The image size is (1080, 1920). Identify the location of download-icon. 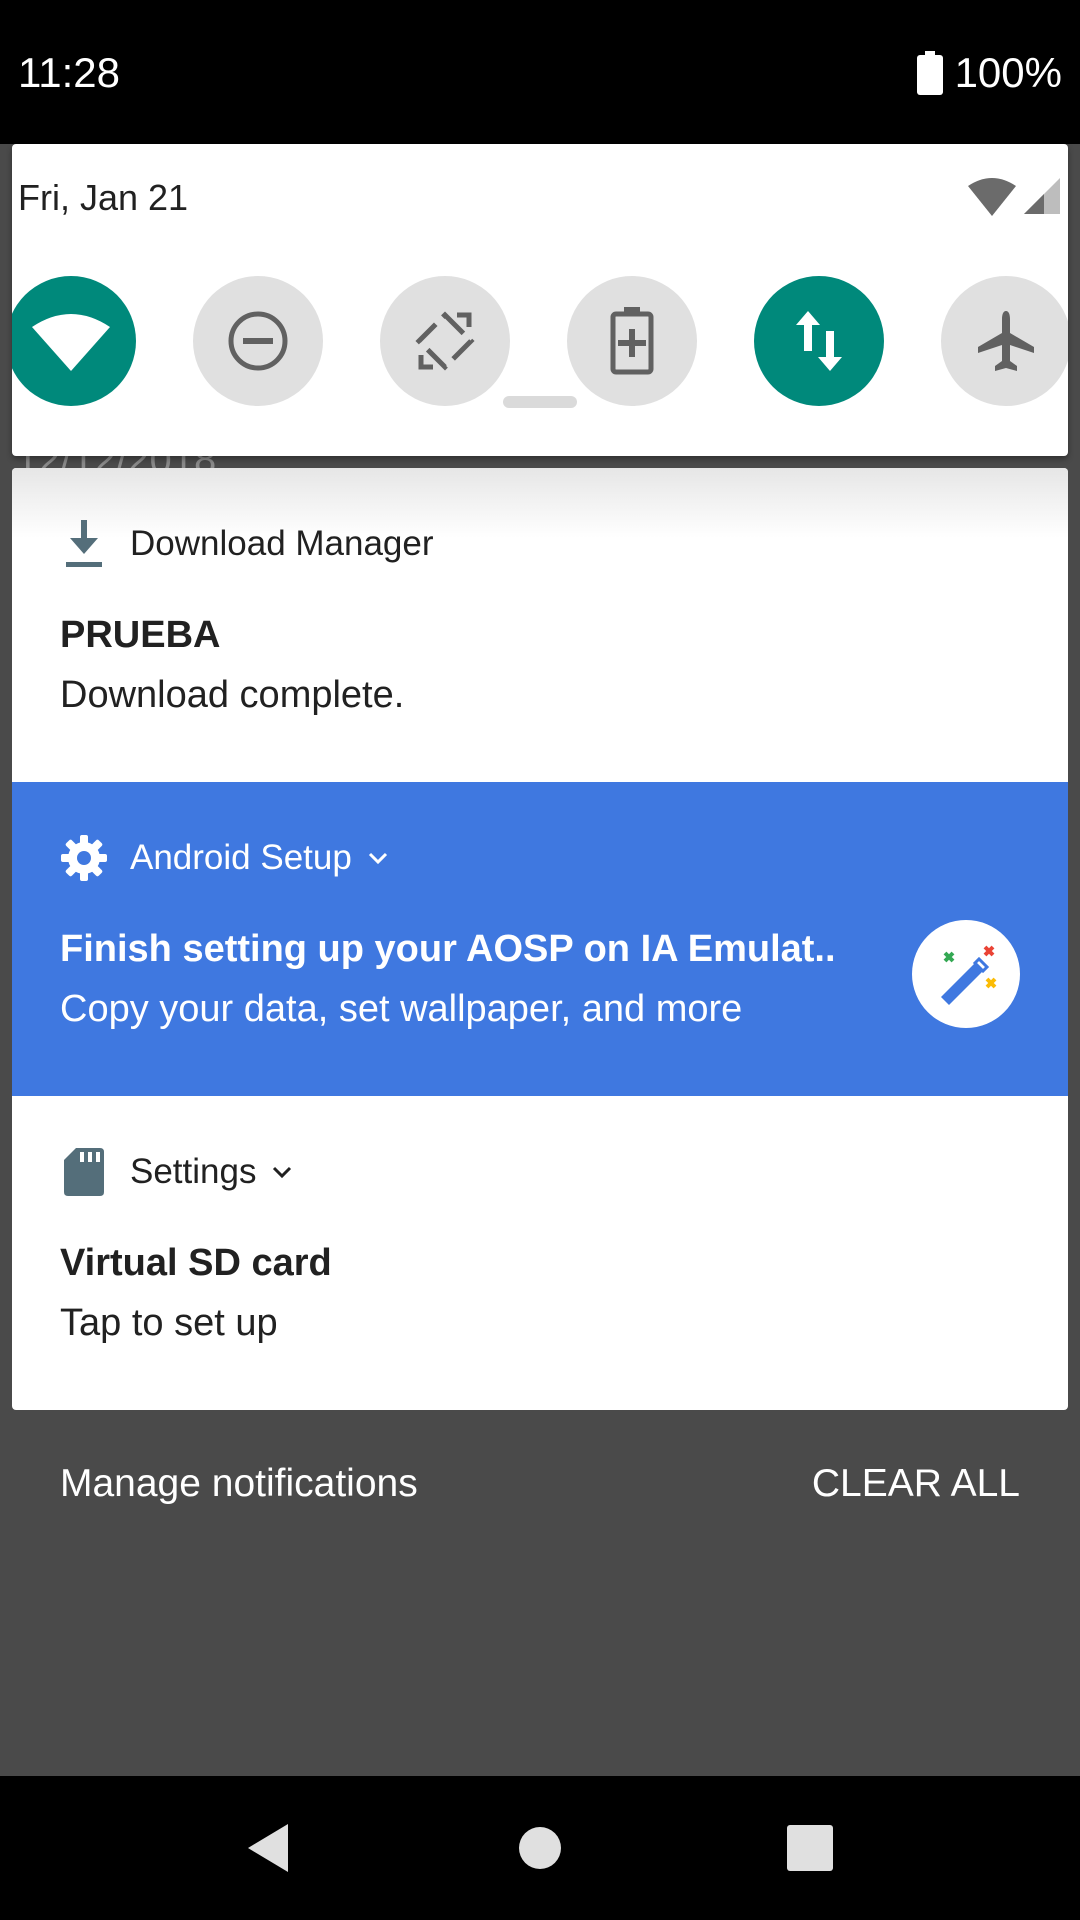
(84, 544).